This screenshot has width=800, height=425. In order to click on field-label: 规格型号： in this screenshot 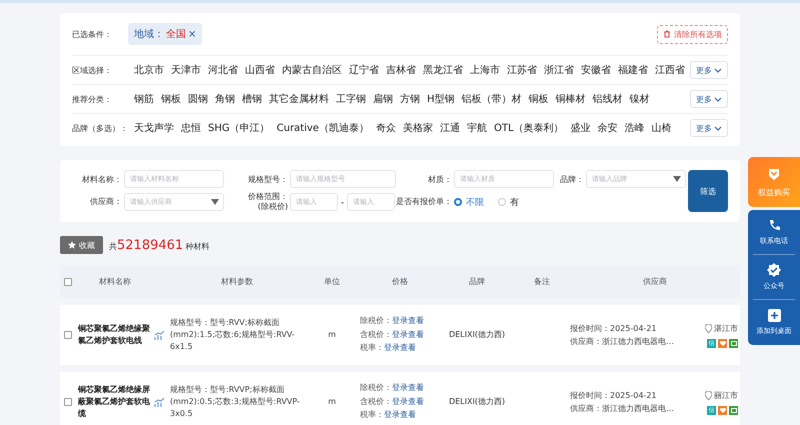, I will do `click(268, 179)`.